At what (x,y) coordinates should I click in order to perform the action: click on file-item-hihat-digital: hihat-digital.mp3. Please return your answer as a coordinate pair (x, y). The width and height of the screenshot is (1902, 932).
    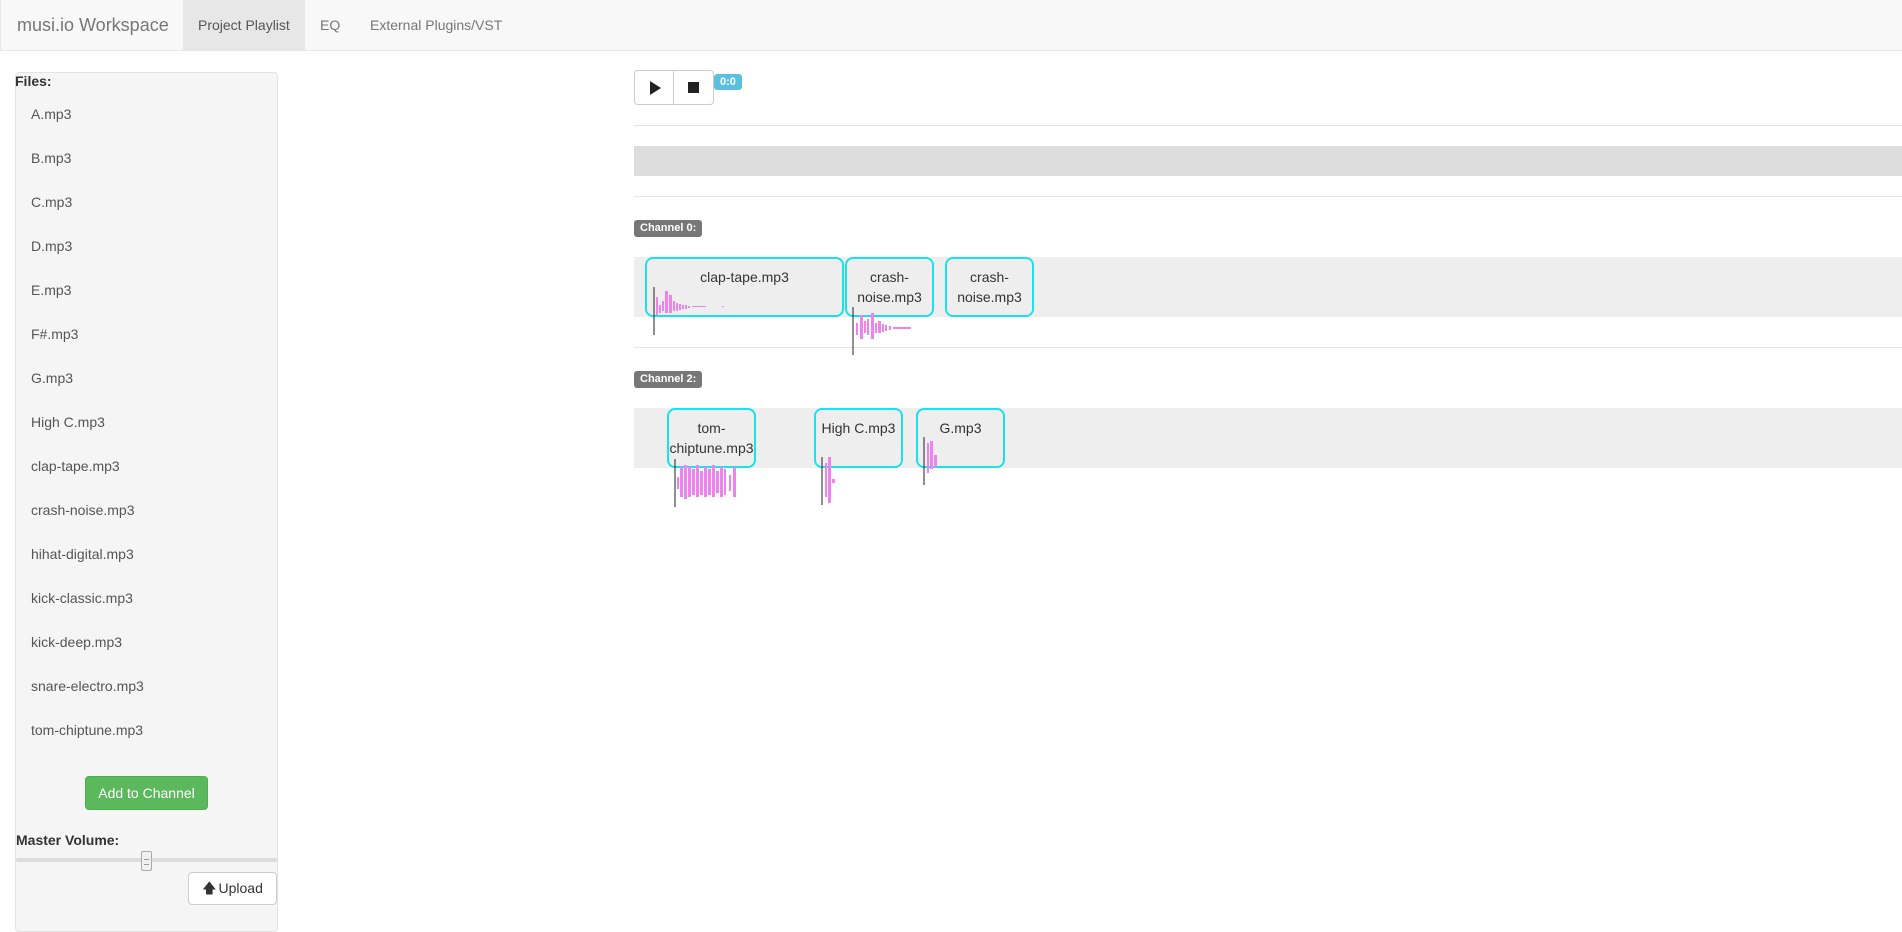
    Looking at the image, I should click on (146, 558).